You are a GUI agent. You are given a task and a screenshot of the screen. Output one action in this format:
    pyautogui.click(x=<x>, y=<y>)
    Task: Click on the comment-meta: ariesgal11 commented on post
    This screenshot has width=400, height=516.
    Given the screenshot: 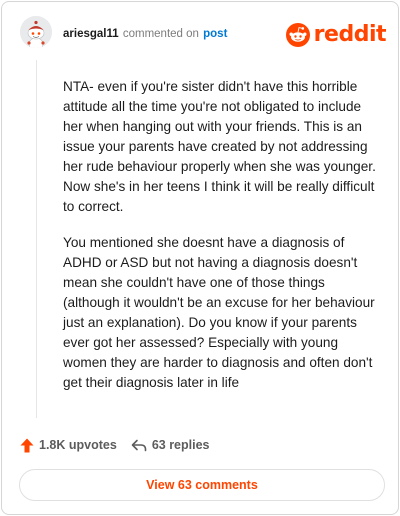 What is the action you would take?
    pyautogui.click(x=145, y=34)
    